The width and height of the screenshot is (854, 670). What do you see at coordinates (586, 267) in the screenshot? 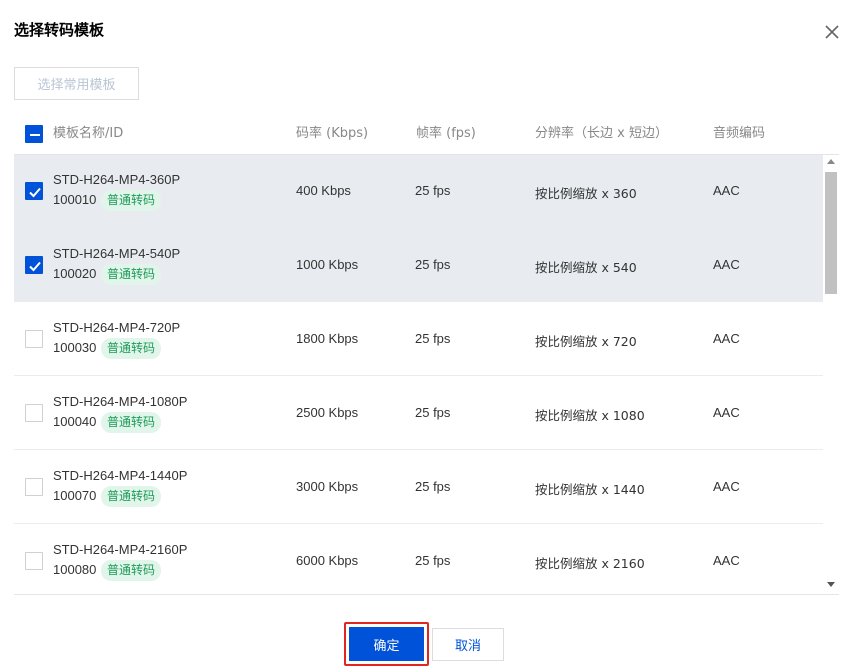
I see `resolution-cell: 按比例缩放 x 540` at bounding box center [586, 267].